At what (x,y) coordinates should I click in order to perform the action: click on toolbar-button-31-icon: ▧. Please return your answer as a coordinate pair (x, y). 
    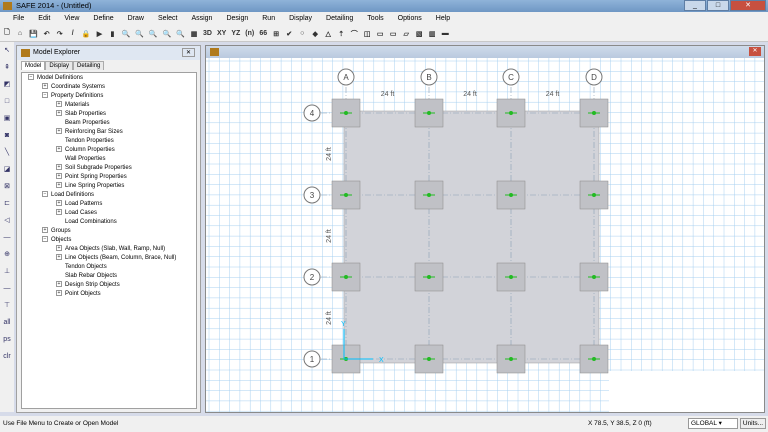
    Looking at the image, I should click on (419, 34).